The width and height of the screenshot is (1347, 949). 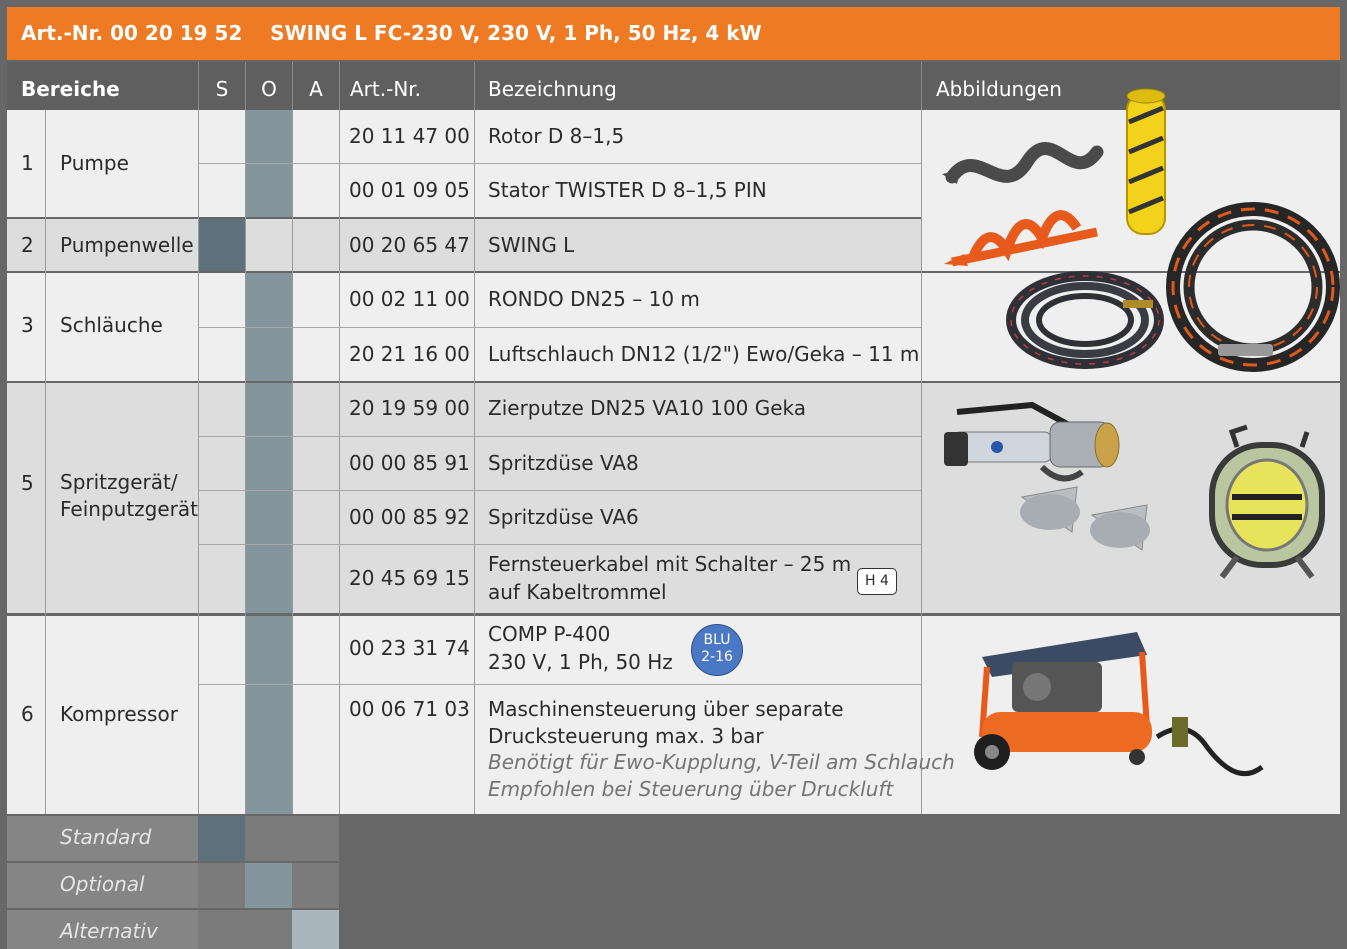 What do you see at coordinates (109, 931) in the screenshot?
I see `legend-alternativ: Alternativ` at bounding box center [109, 931].